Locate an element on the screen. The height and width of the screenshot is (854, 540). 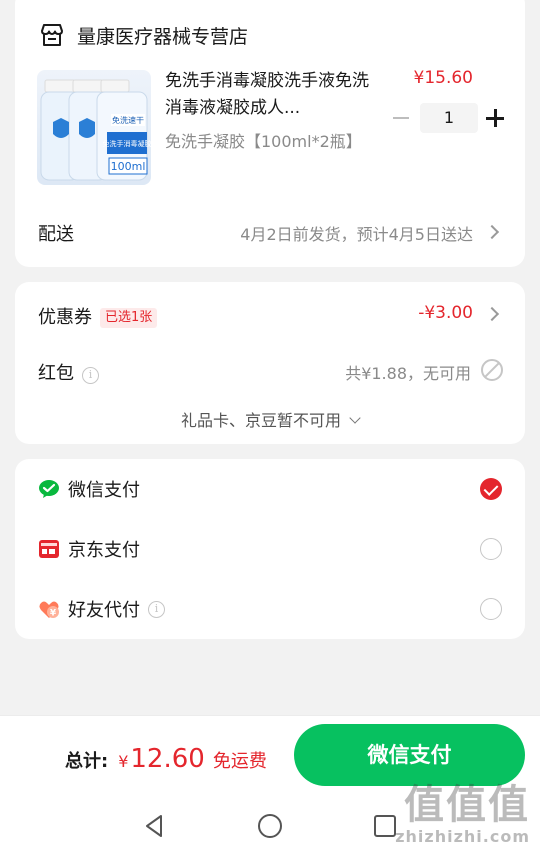
watermark: 值值值 zhizhizhi.com is located at coordinates (462, 814).